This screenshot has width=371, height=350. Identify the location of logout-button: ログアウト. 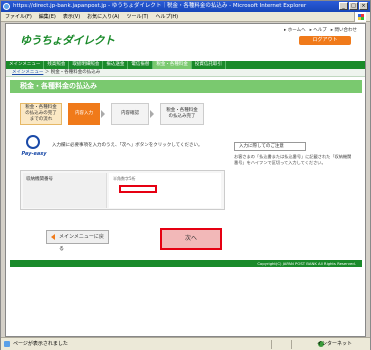
(325, 40).